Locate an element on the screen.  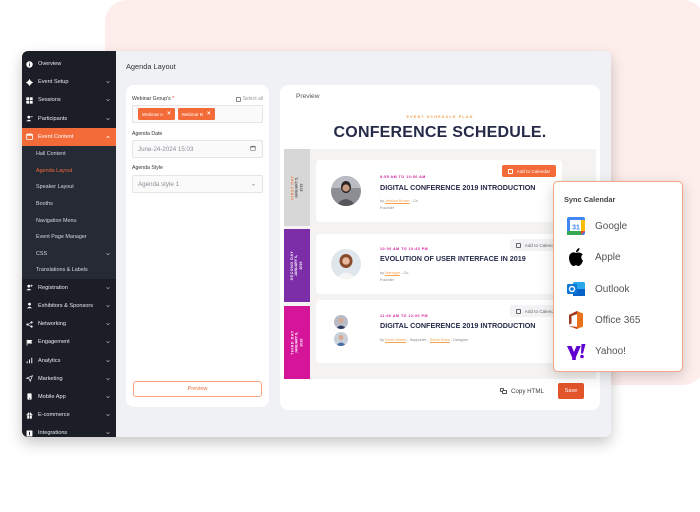
button-label: Copy HTML is located at coordinates (527, 391).